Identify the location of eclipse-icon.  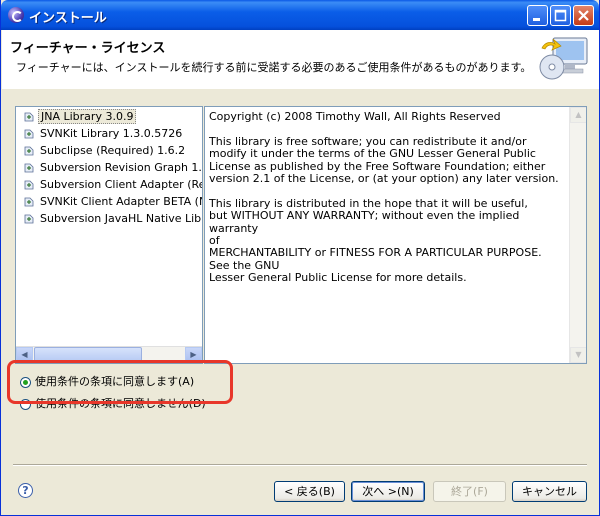
(16, 15).